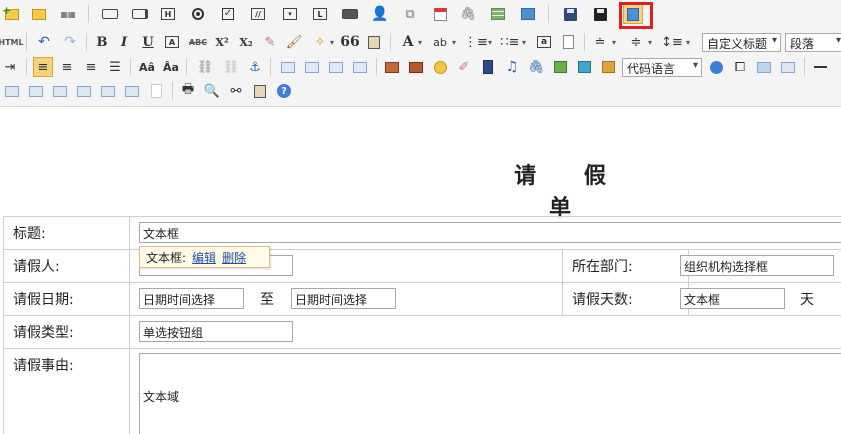 The width and height of the screenshot is (841, 434). Describe the element at coordinates (68, 14) in the screenshot. I see `form-elements-icon: ▦▦` at that location.